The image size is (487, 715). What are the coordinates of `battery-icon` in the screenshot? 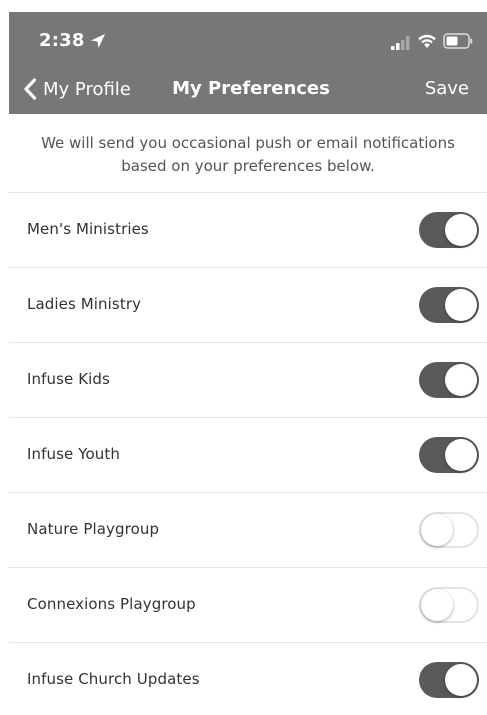 It's located at (458, 41).